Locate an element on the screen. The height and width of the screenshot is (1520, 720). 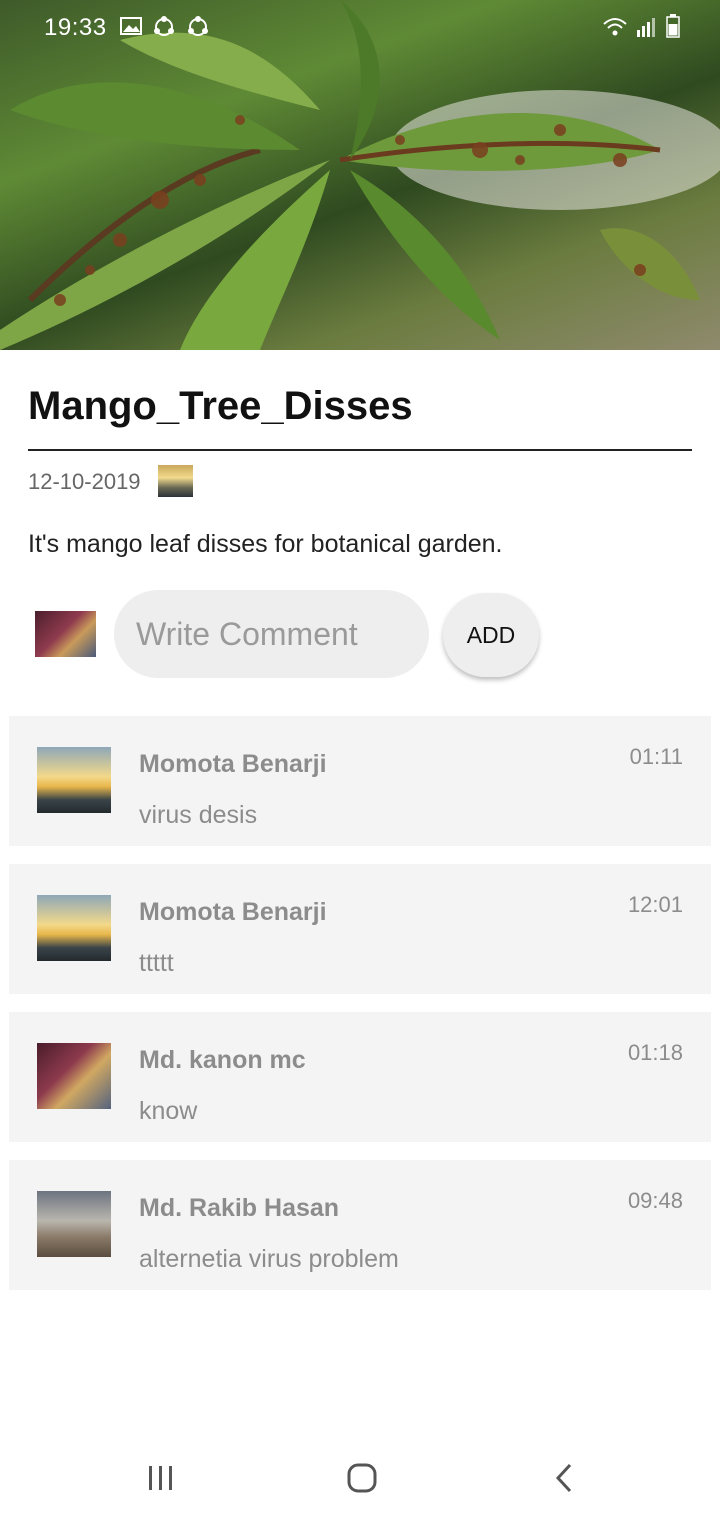
back-button is located at coordinates (564, 1478).